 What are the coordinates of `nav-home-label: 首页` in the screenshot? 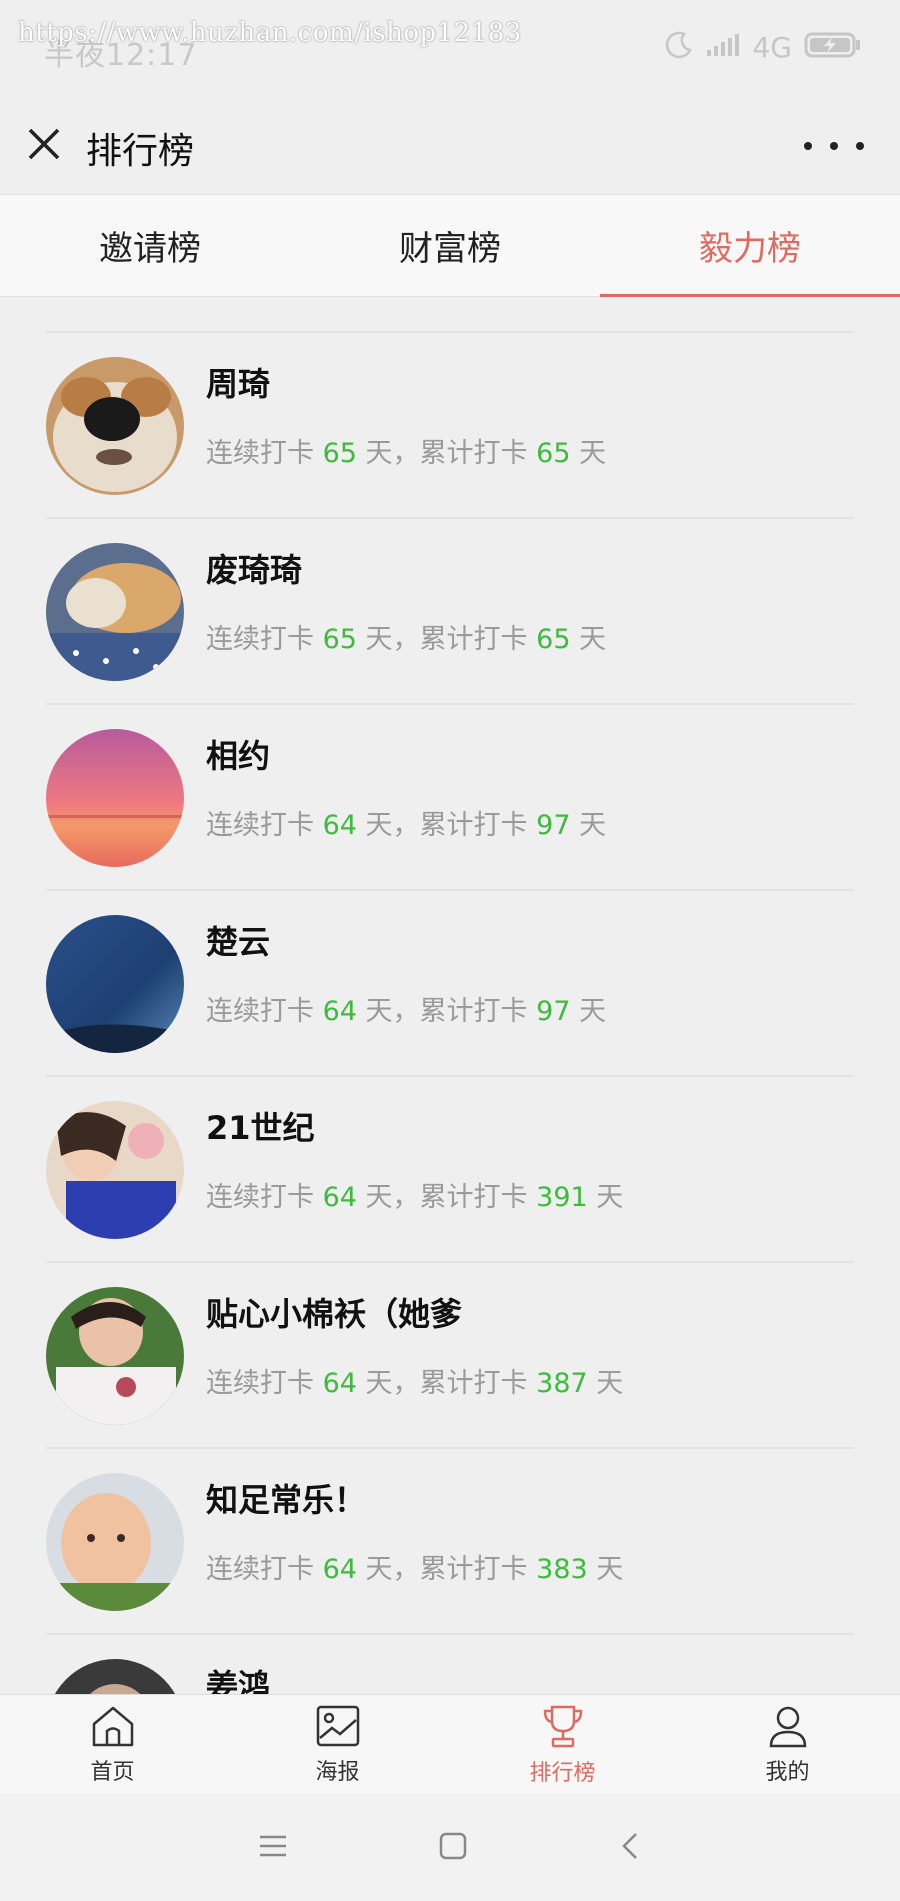 It's located at (112, 1772).